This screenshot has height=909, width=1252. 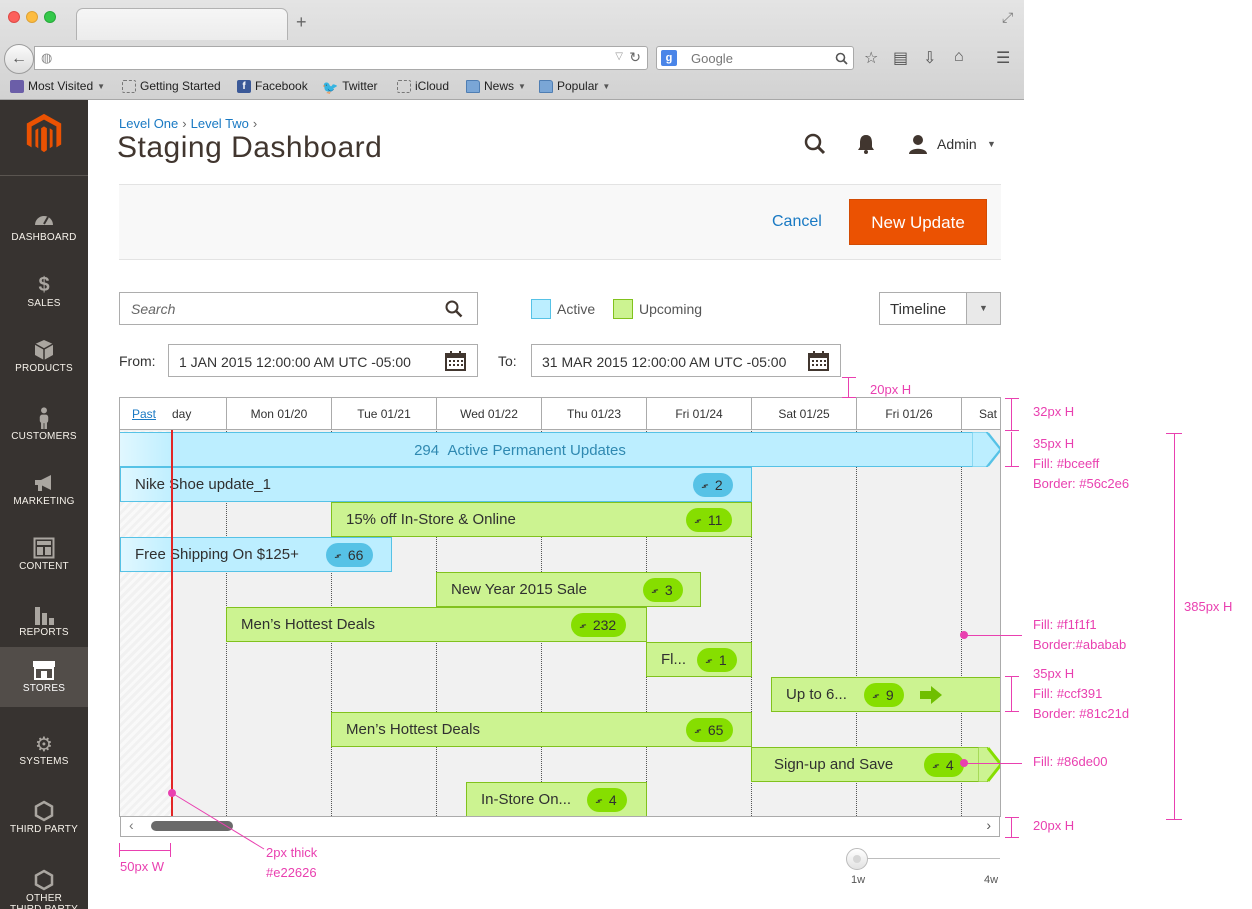 I want to click on update-bar: Free Shipping On $125+ ⌁ 66, so click(x=256, y=554).